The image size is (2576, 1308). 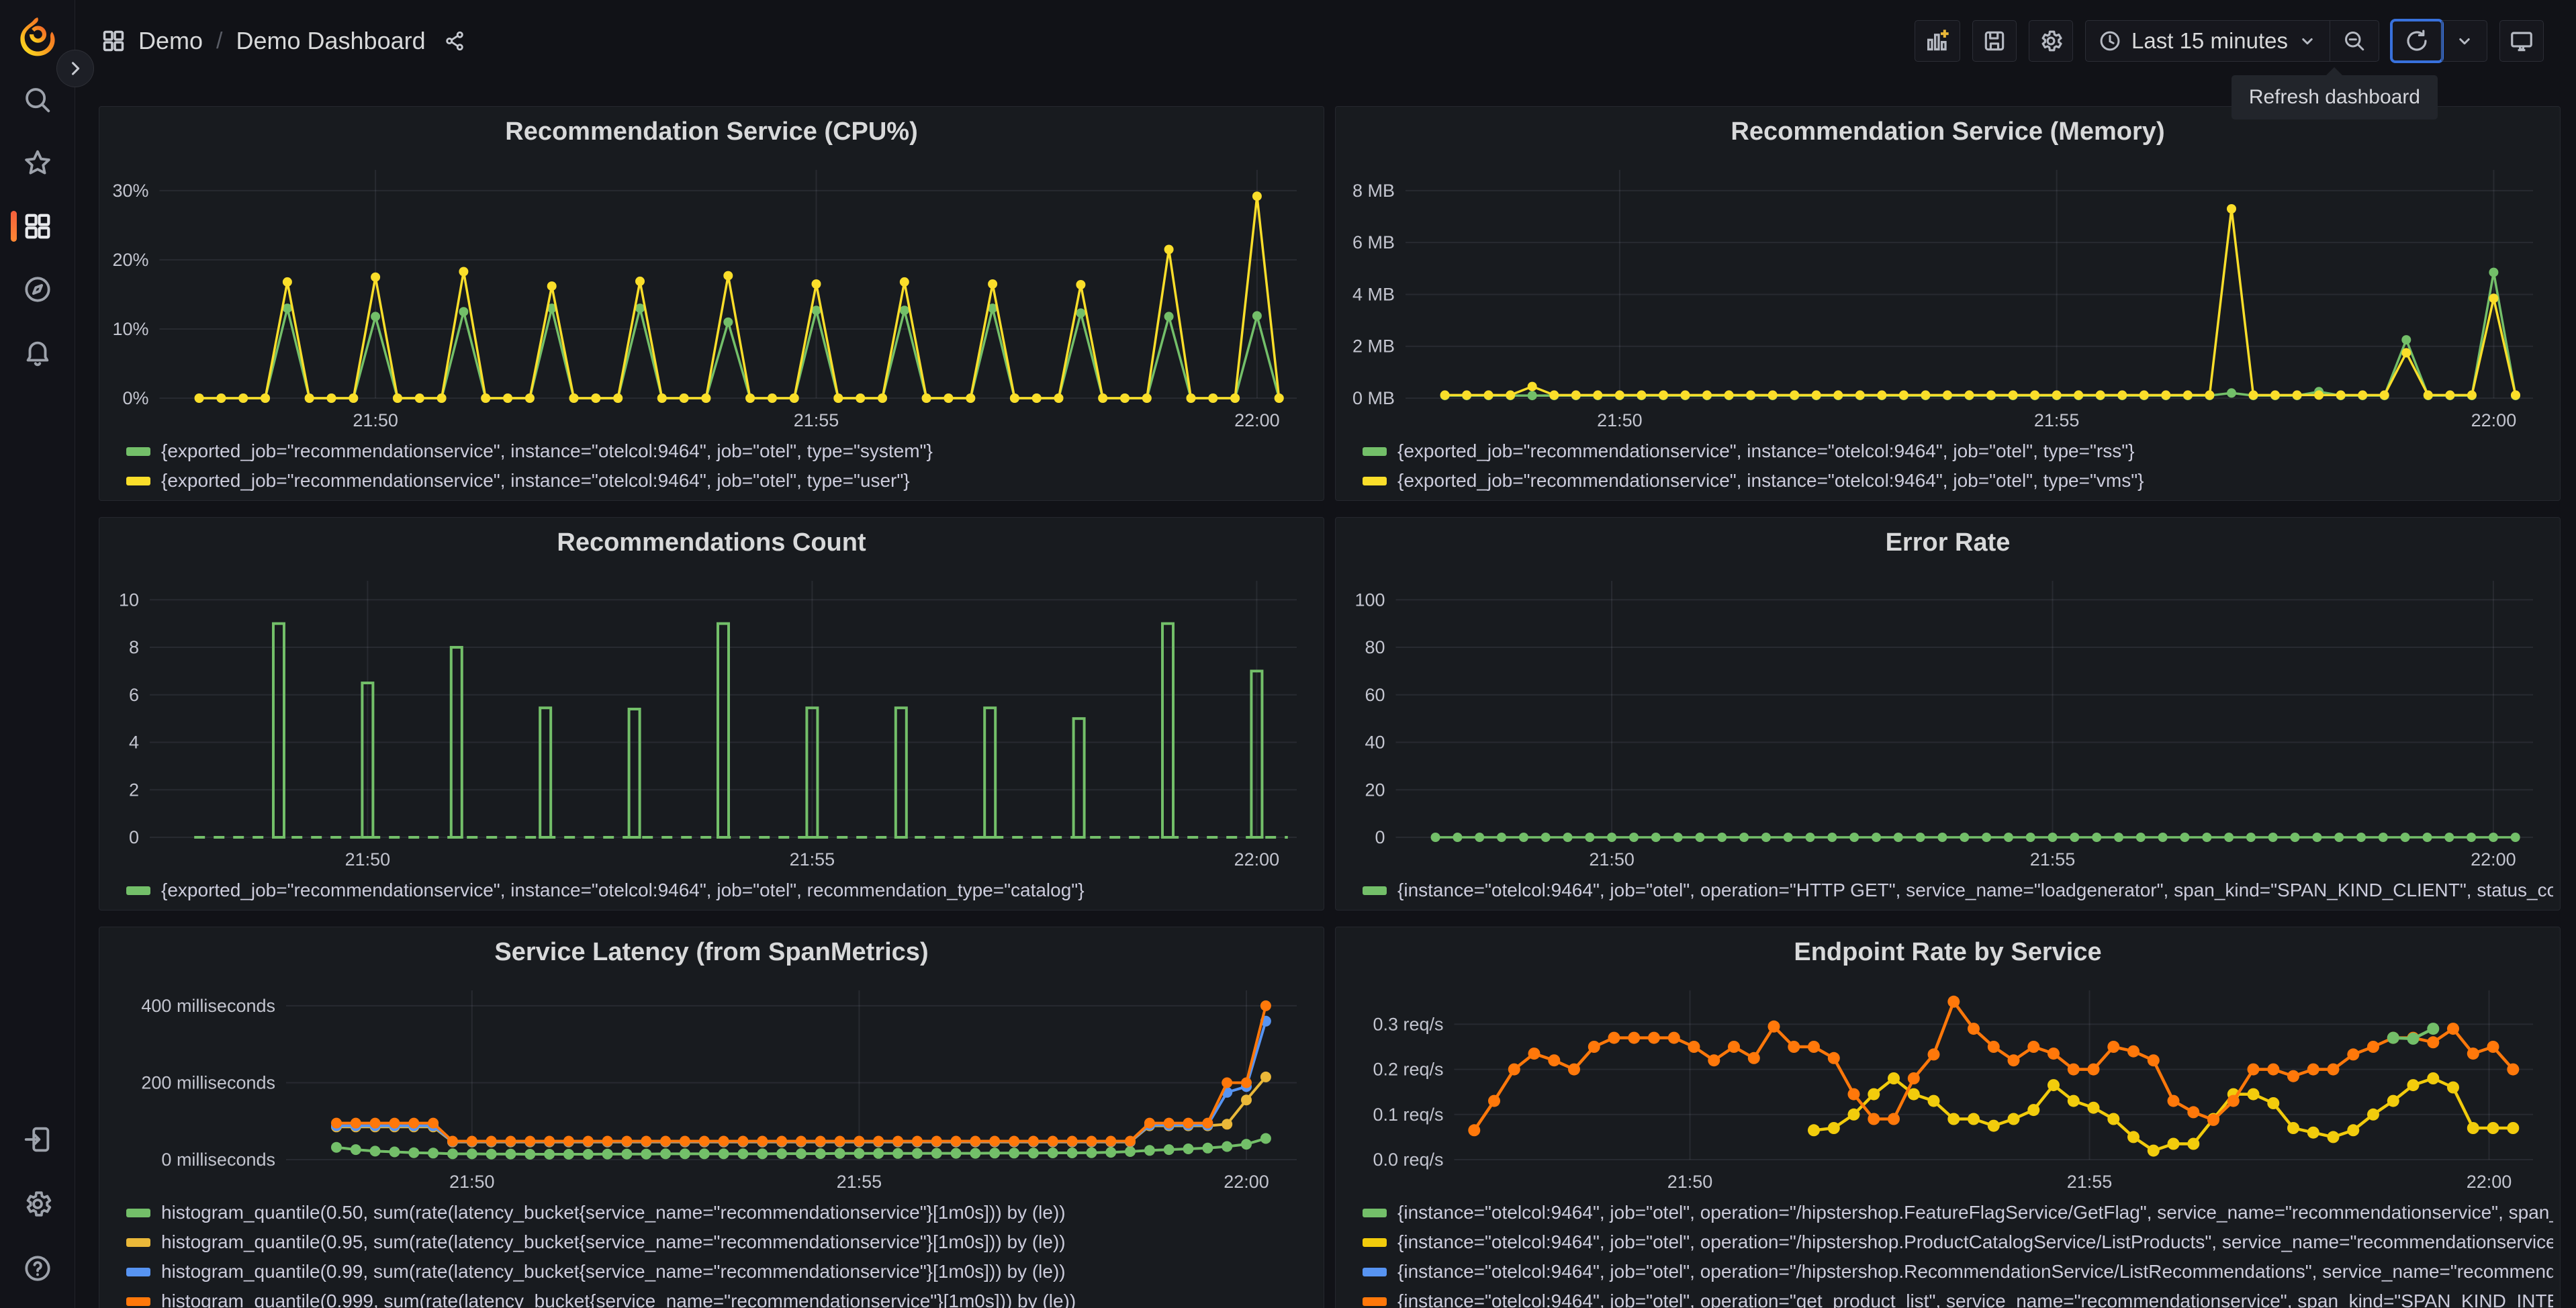 I want to click on dashboard-settings-button, so click(x=2051, y=41).